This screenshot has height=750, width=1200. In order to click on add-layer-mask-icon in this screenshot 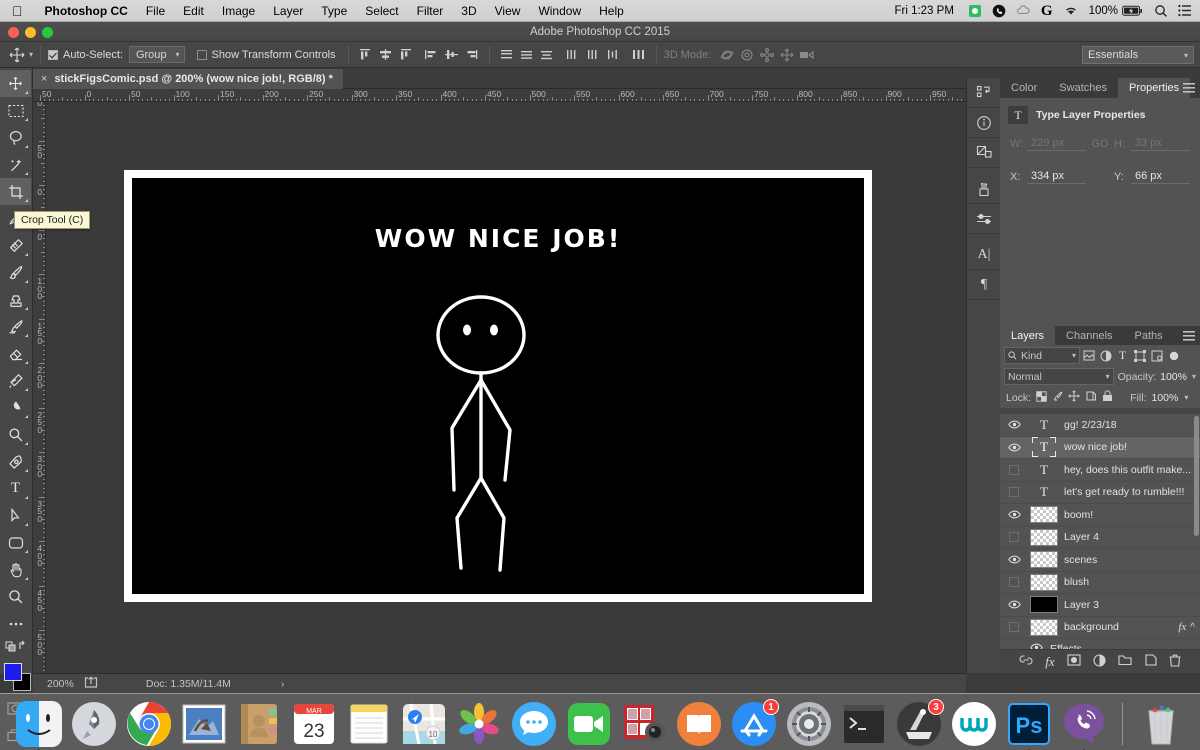, I will do `click(1074, 661)`.